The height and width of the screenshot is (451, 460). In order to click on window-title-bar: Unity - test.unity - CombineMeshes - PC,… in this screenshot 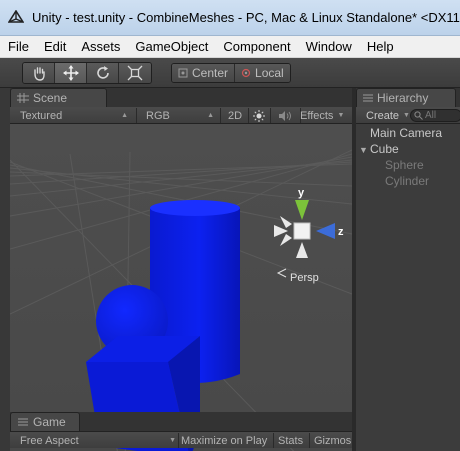, I will do `click(230, 18)`.